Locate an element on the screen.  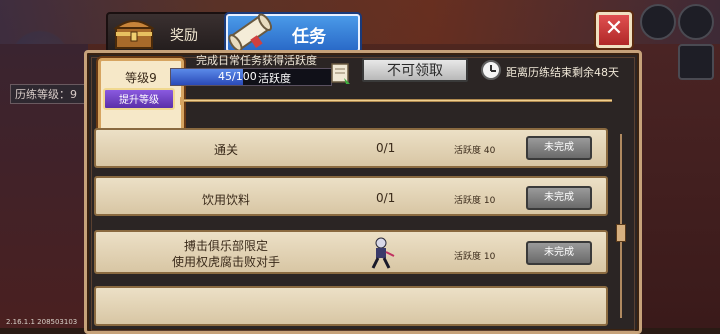
task-list-scrollbar is located at coordinates (621, 226).